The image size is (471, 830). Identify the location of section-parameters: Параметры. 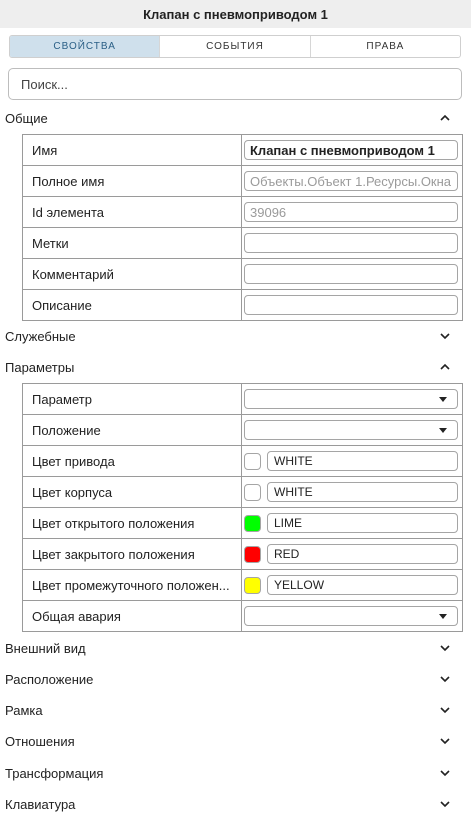
(235, 367).